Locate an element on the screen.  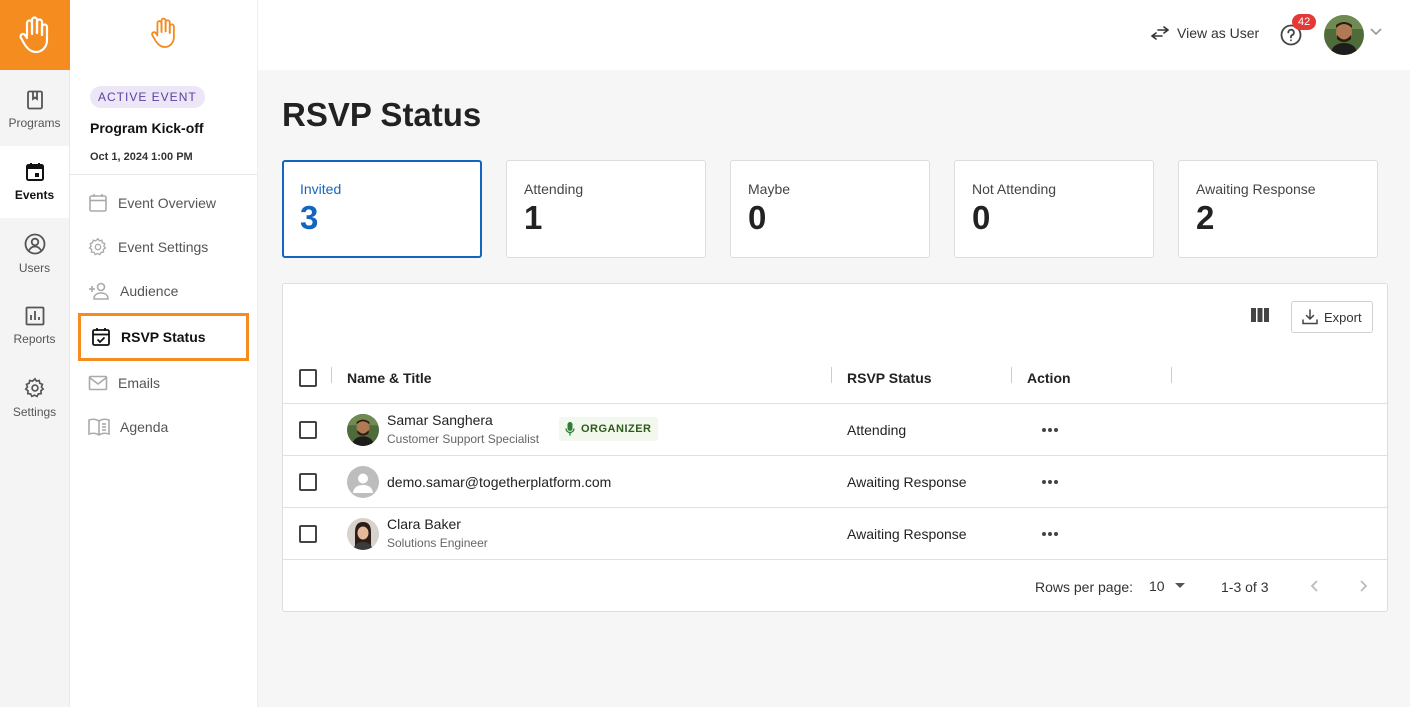
organizer-tag: ORGANIZER is located at coordinates (608, 429).